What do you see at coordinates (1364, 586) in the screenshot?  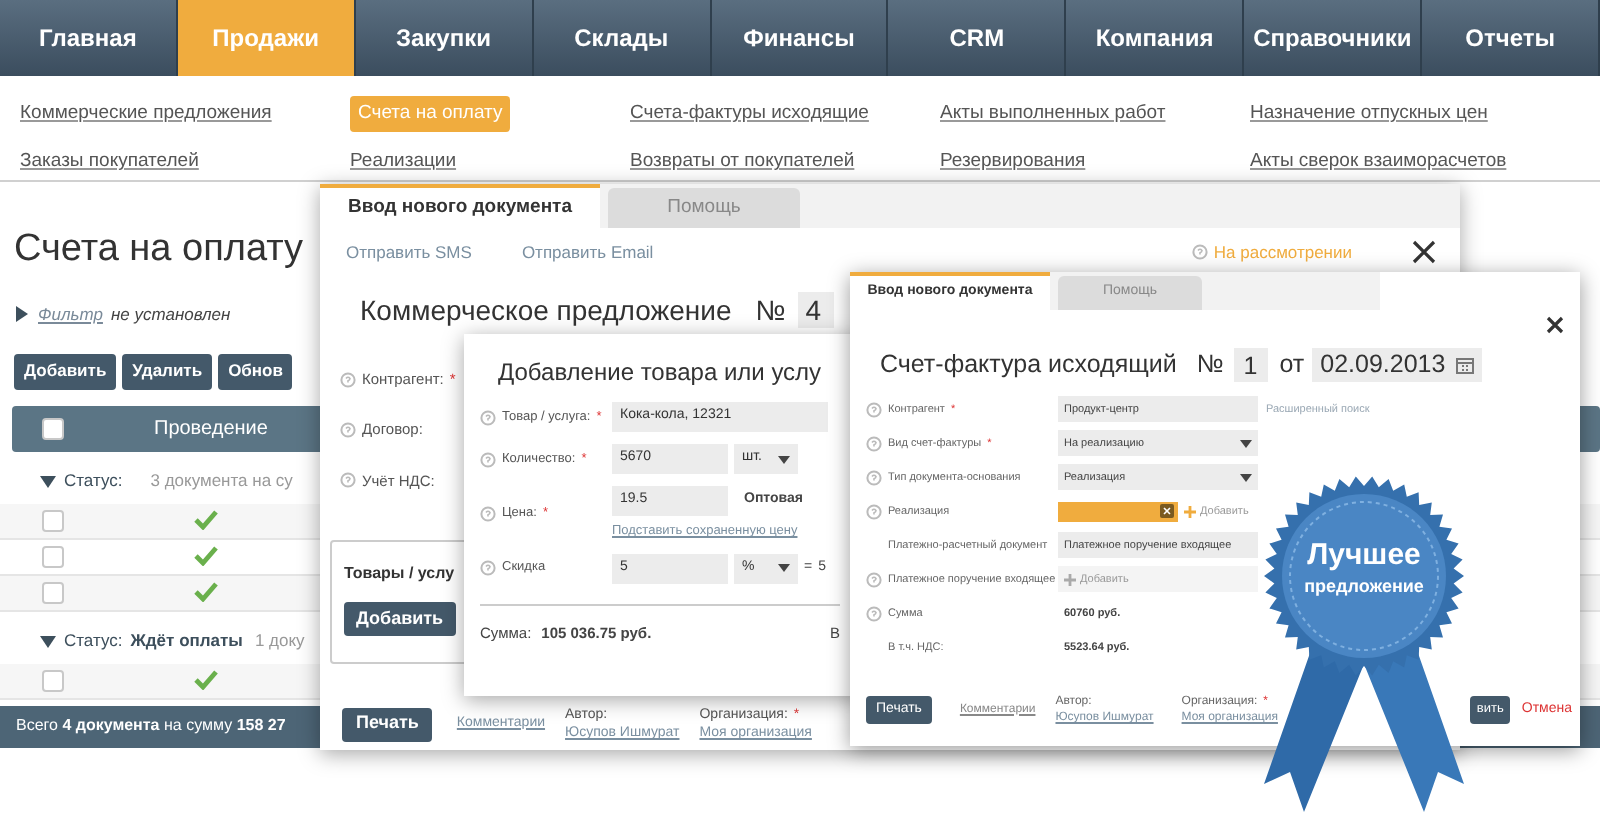 I see `badge-subtitle: предложение` at bounding box center [1364, 586].